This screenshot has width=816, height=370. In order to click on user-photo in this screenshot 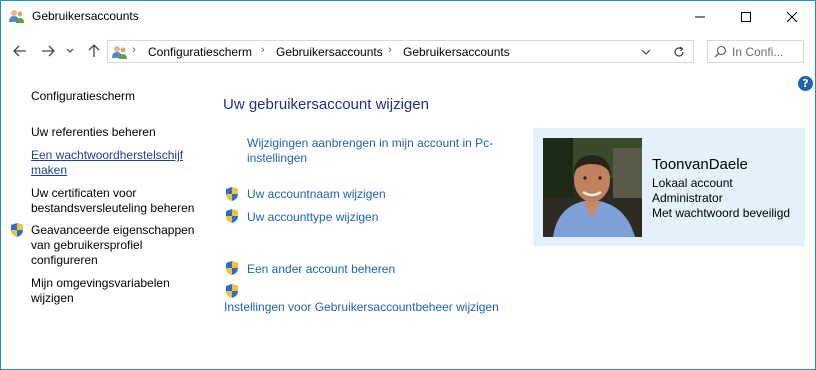, I will do `click(592, 187)`.